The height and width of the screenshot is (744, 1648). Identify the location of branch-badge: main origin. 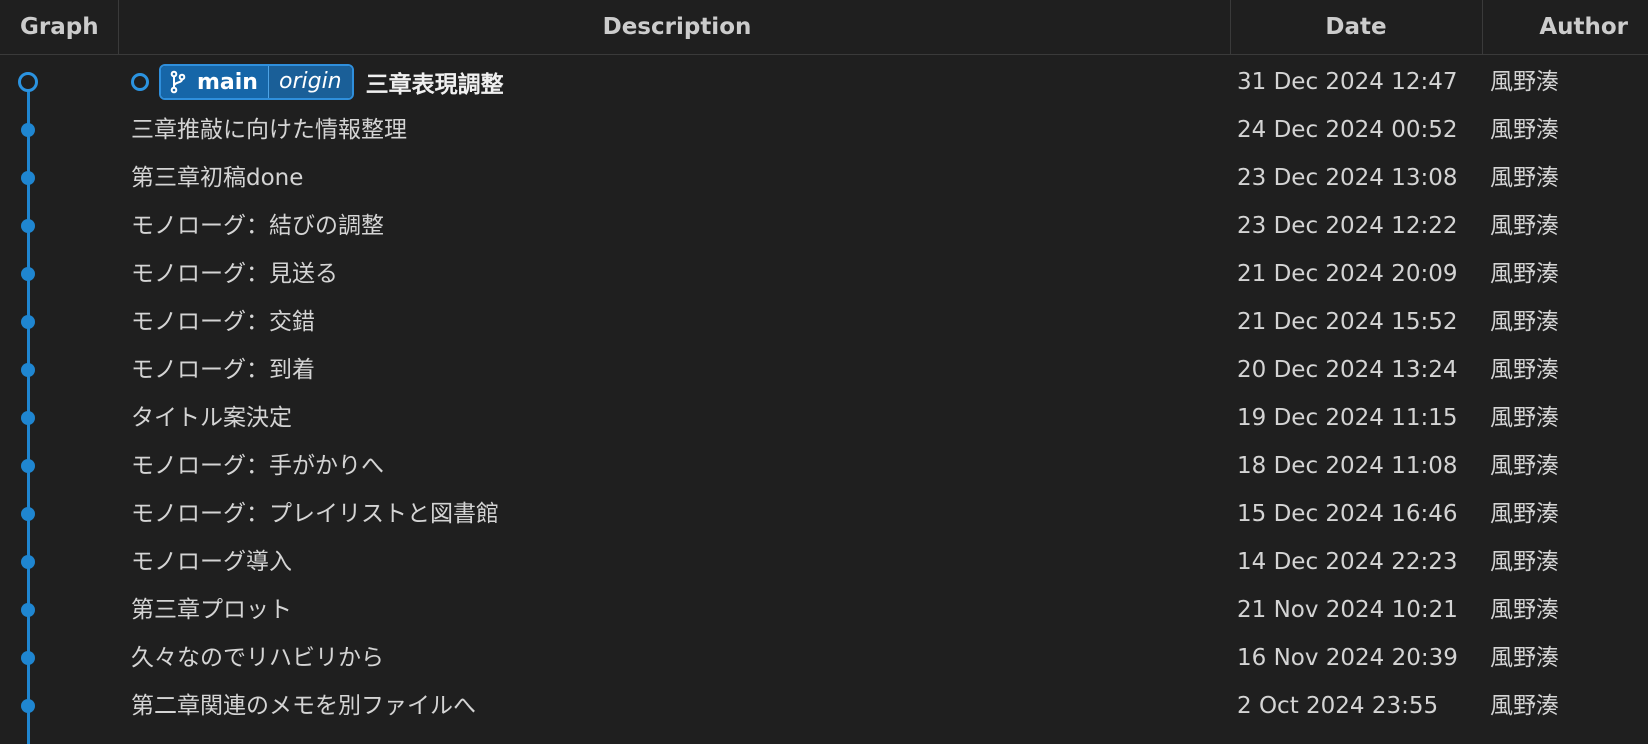
(256, 82).